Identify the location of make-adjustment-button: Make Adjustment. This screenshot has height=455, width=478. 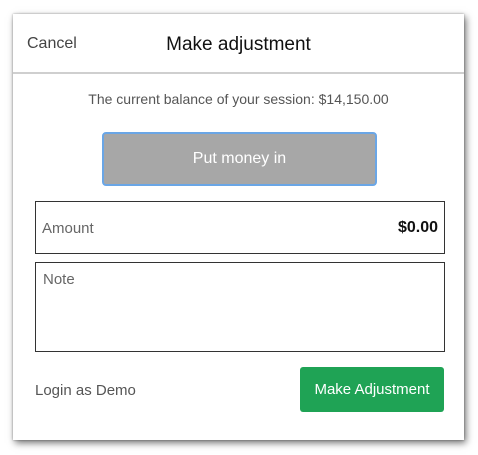
(372, 389).